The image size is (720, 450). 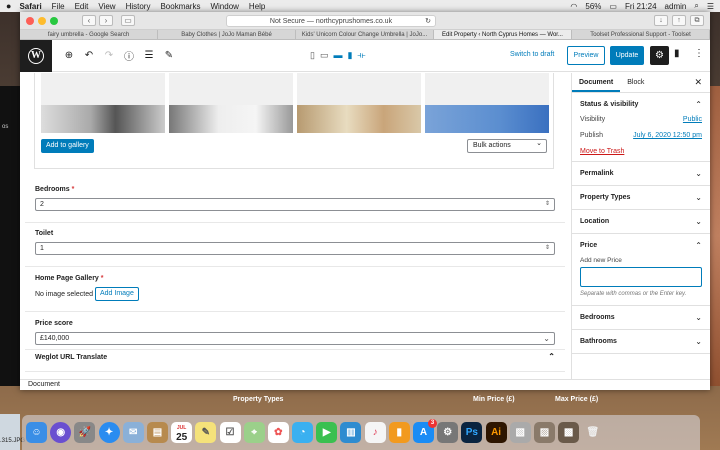 I want to click on launchpad-icon: 🚀, so click(x=85, y=432).